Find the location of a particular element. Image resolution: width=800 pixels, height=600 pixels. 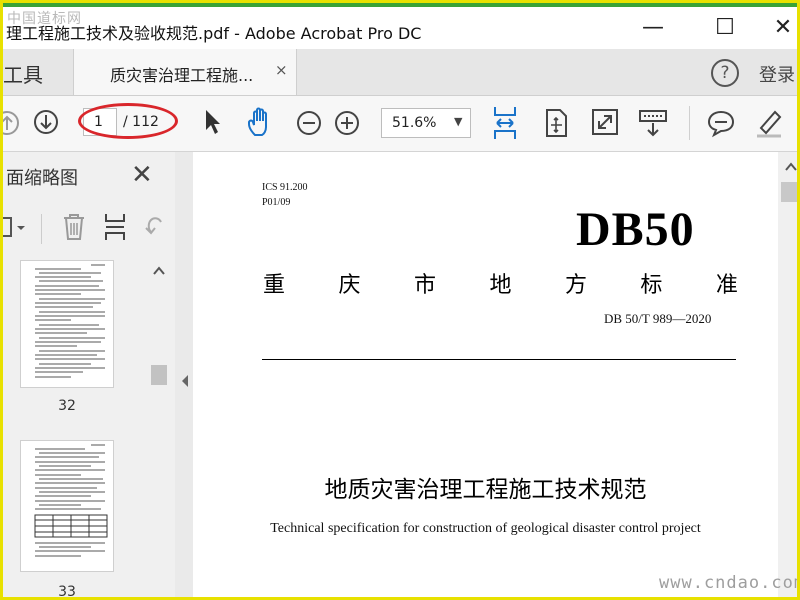

panel-collapse-bar is located at coordinates (184, 374).